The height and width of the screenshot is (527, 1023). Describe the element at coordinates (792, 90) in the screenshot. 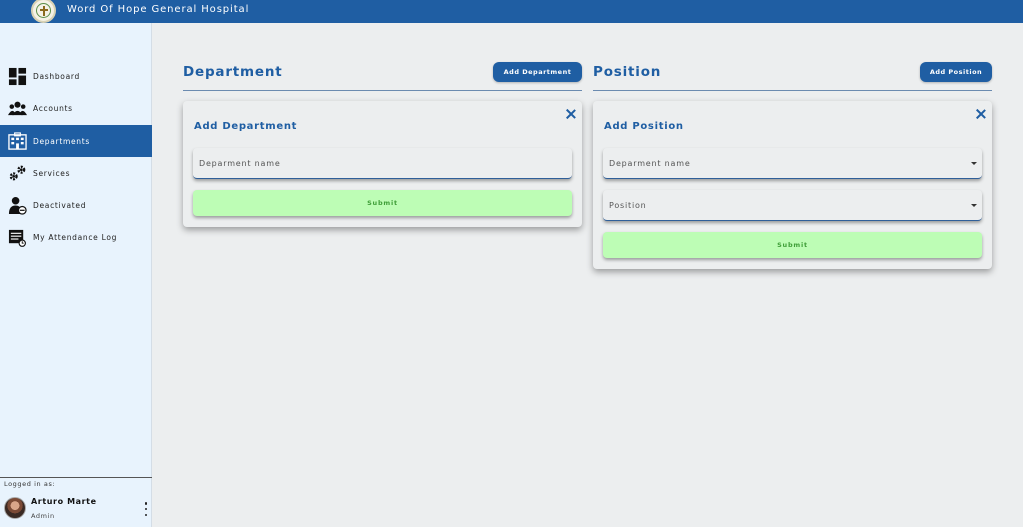

I see `position-divider` at that location.